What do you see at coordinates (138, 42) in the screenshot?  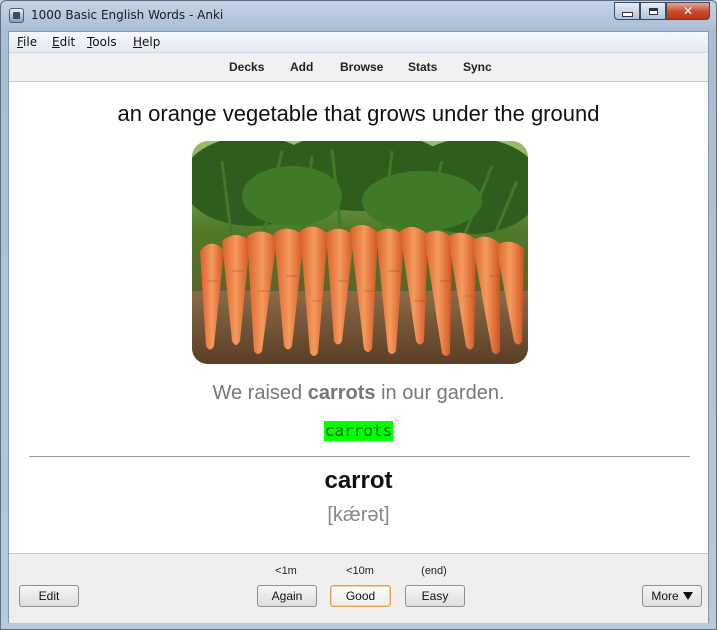 I see `menu-help-accel: H` at bounding box center [138, 42].